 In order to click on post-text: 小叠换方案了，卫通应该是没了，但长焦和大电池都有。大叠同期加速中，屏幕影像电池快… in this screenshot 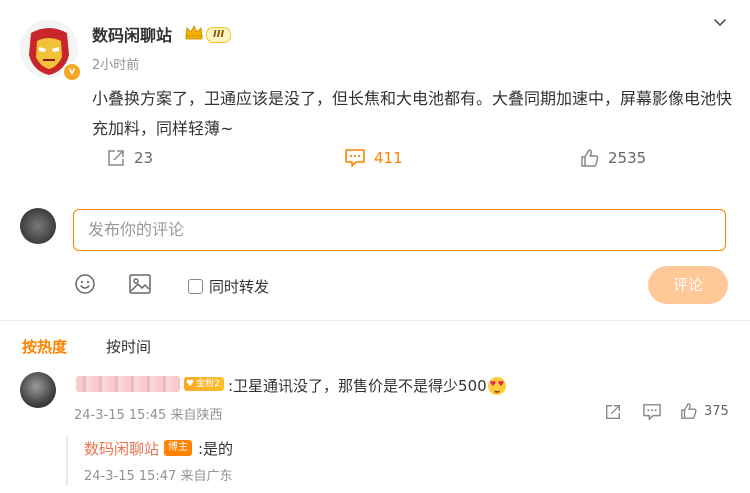, I will do `click(412, 113)`.